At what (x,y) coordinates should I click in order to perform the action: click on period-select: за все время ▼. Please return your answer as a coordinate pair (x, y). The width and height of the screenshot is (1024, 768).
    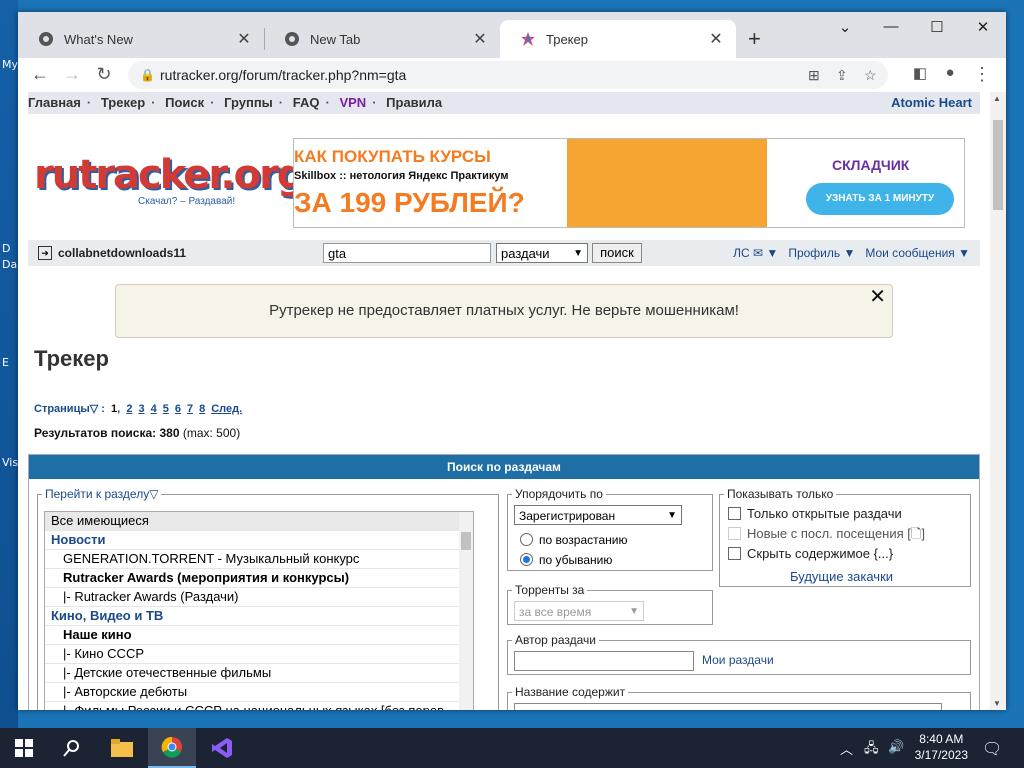
    Looking at the image, I should click on (579, 611).